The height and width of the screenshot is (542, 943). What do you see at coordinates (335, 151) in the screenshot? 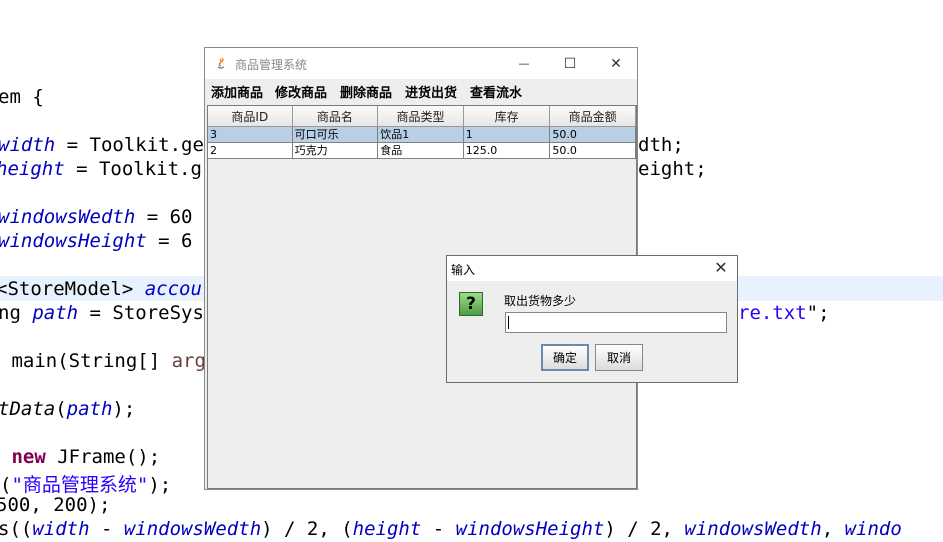
I see `table-cell: 巧克力` at bounding box center [335, 151].